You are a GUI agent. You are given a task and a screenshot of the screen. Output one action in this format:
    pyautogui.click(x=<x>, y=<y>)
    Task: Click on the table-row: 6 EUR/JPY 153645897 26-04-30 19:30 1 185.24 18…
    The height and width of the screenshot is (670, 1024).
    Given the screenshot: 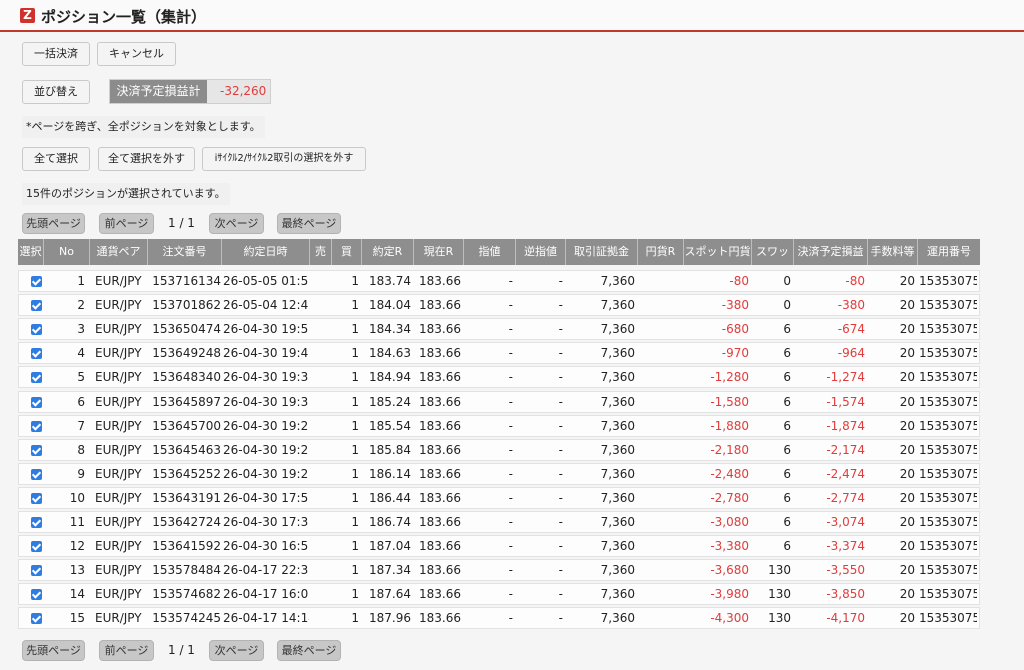 What is the action you would take?
    pyautogui.click(x=499, y=401)
    